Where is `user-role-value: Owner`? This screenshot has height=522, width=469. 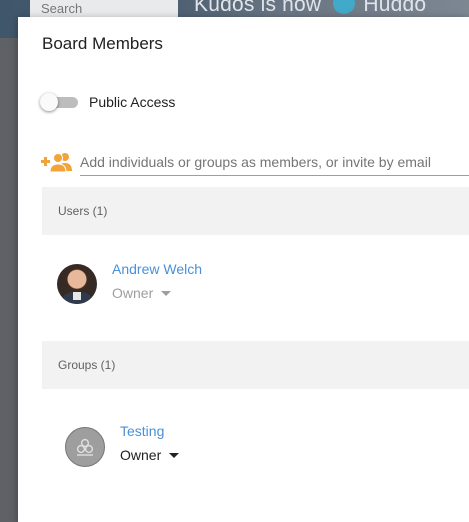
user-role-value: Owner is located at coordinates (133, 293).